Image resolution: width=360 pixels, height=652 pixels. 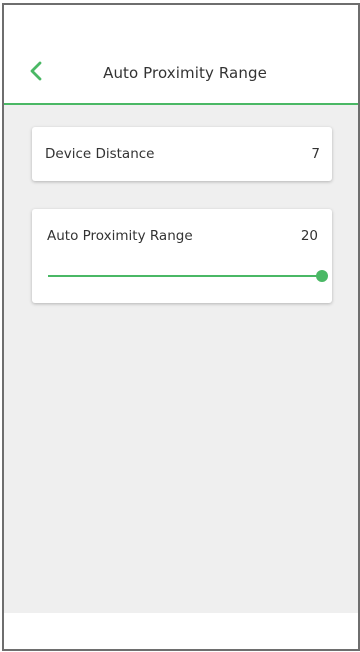 I want to click on device-distance-label: Device Distance, so click(x=100, y=154).